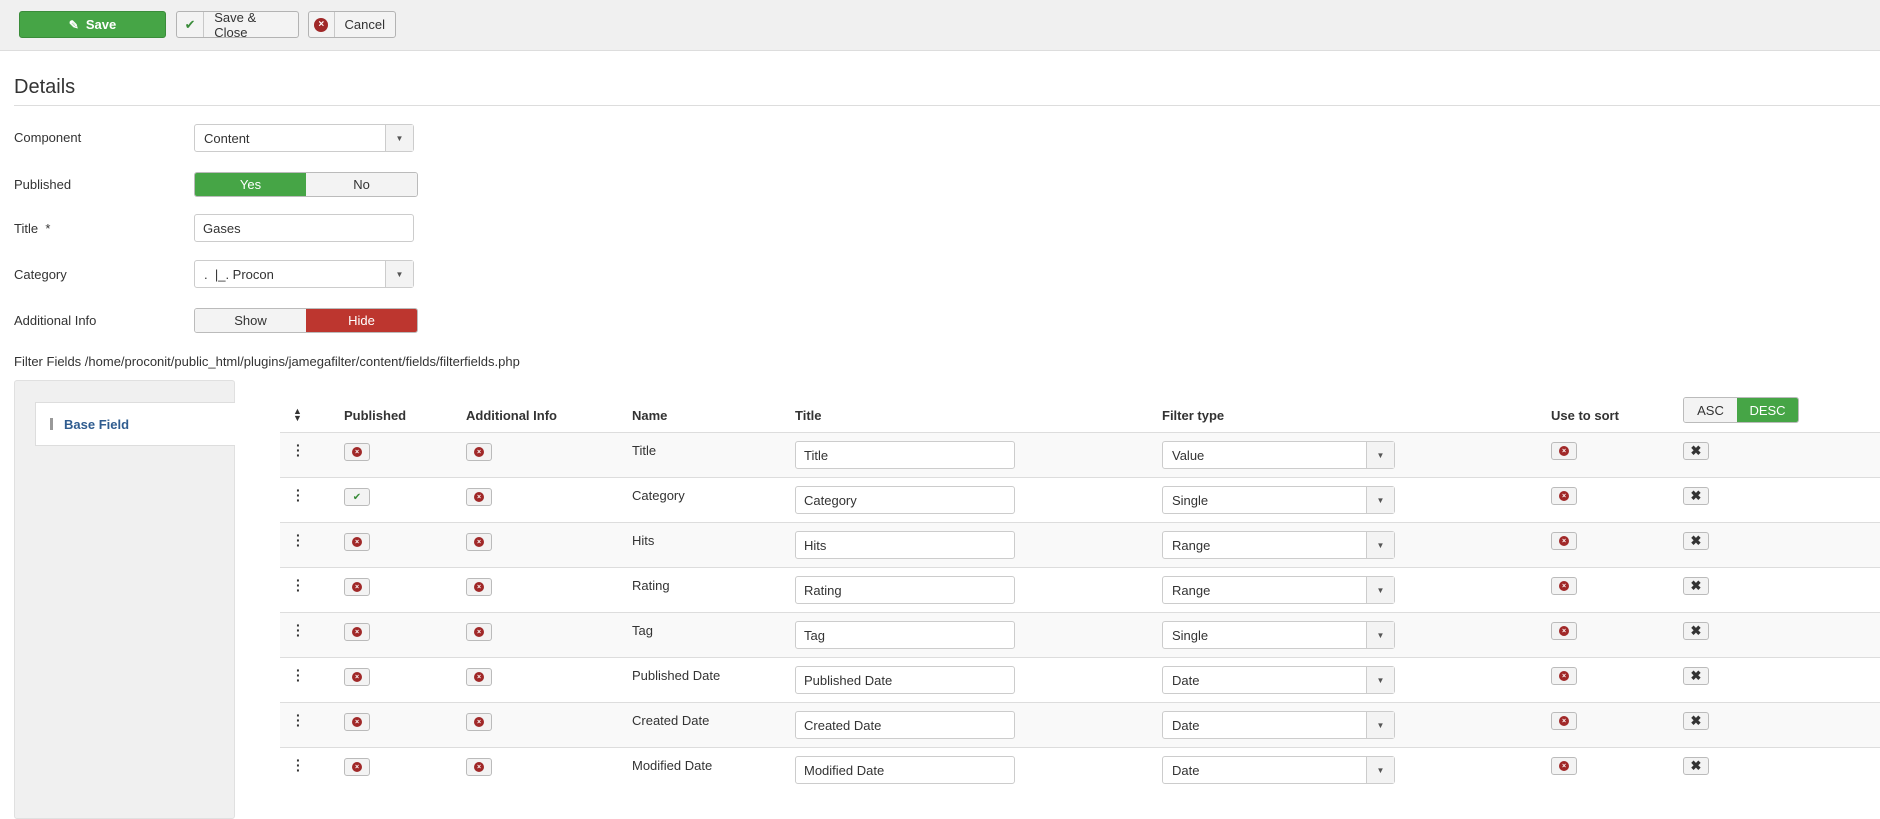  I want to click on field-title-input: Tag, so click(905, 635).